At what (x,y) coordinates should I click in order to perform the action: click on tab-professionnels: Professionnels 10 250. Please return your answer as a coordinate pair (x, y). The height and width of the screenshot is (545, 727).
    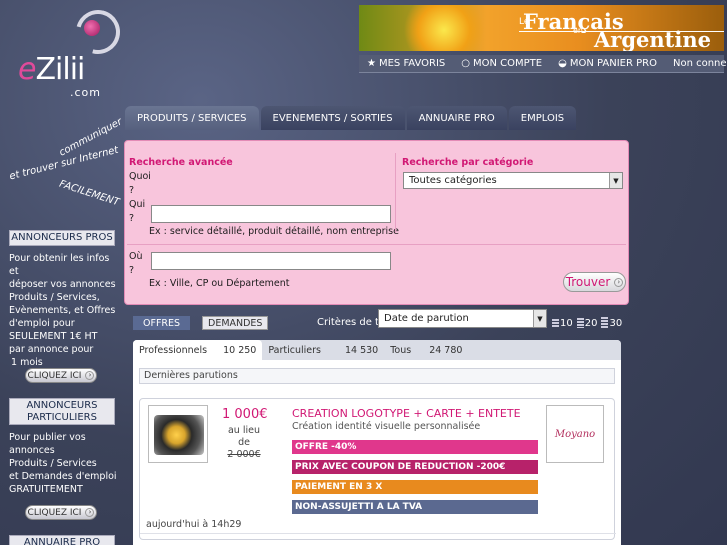
    Looking at the image, I should click on (198, 350).